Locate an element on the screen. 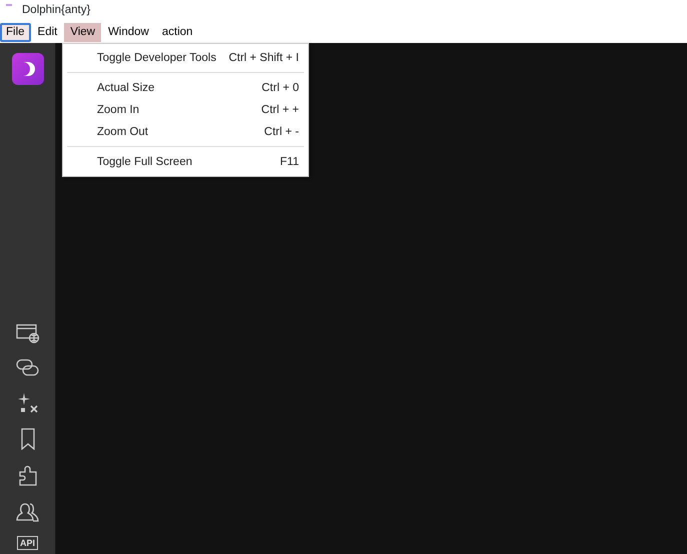 This screenshot has height=554, width=687. menu-item: action is located at coordinates (177, 32).